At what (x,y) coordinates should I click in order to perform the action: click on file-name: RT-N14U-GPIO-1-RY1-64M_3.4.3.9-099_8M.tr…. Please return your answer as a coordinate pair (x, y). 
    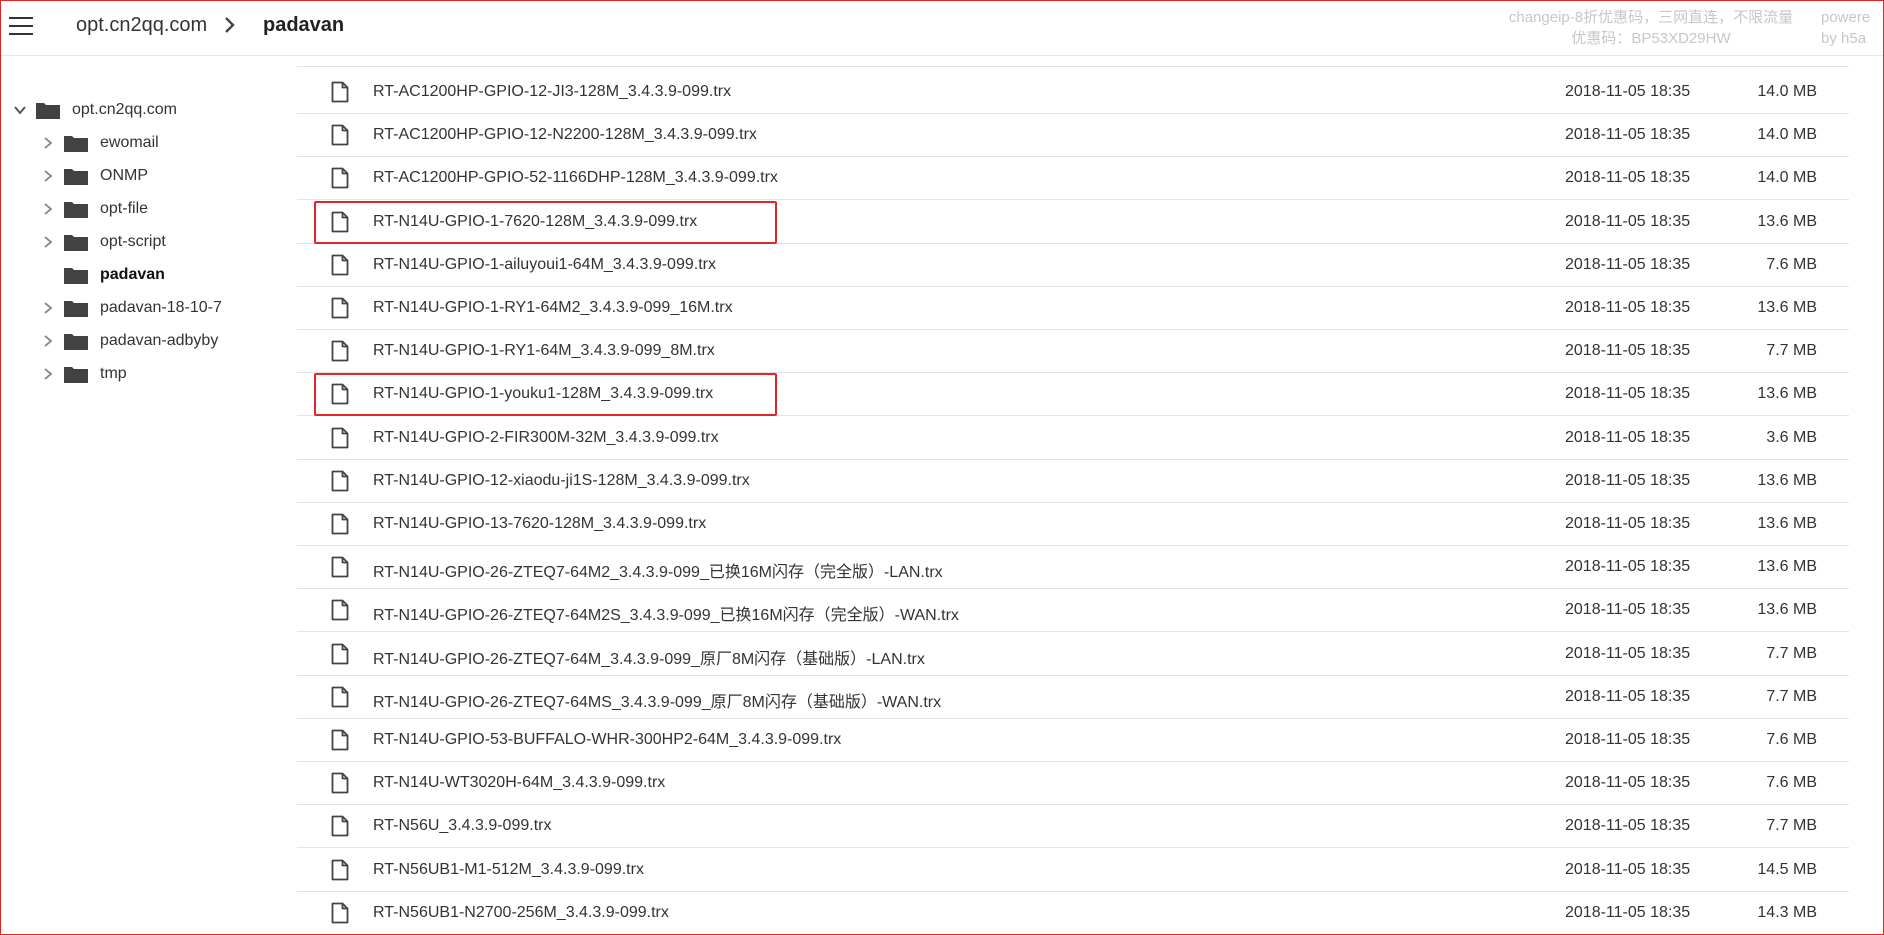
    Looking at the image, I should click on (544, 351).